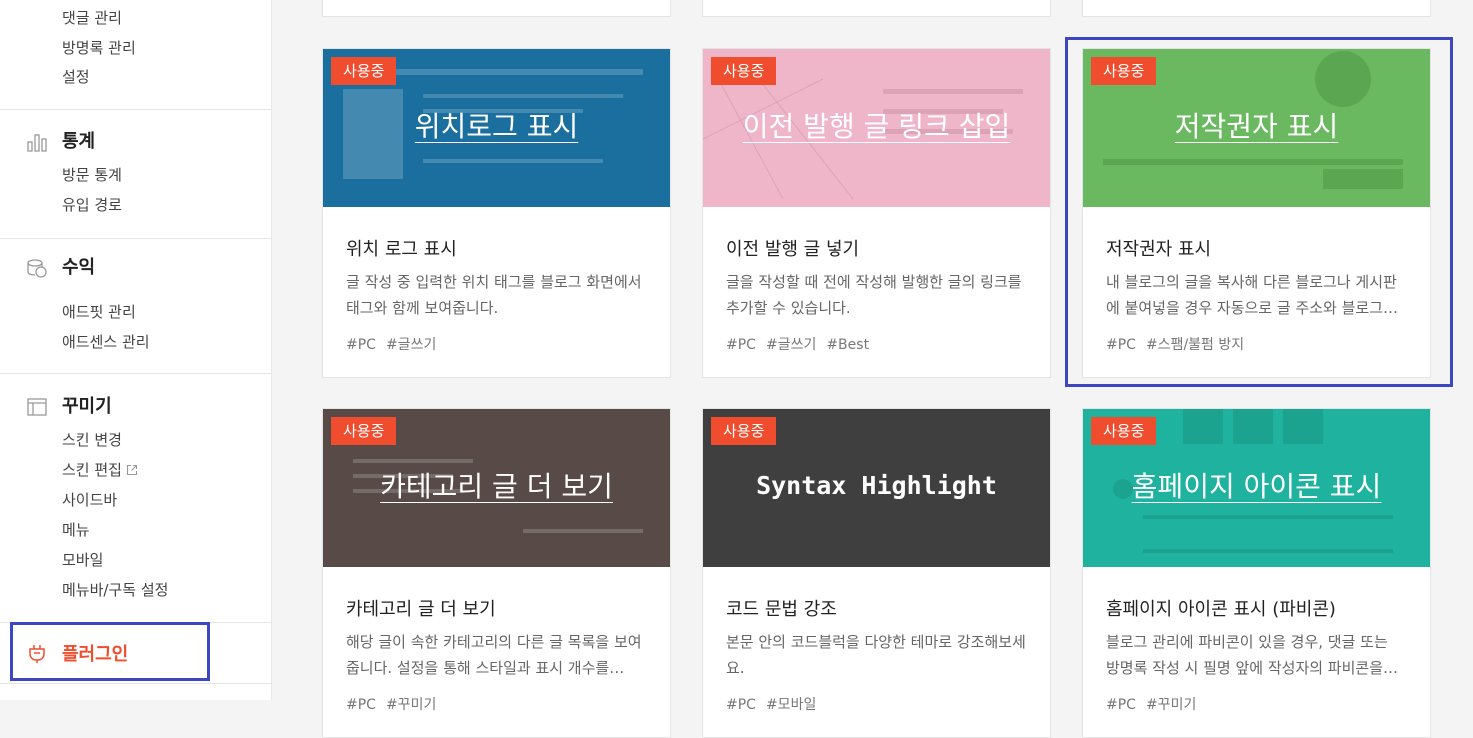 This screenshot has height=738, width=1473. Describe the element at coordinates (99, 48) in the screenshot. I see `sidebar-item-guestbook: 방명록 관리` at that location.